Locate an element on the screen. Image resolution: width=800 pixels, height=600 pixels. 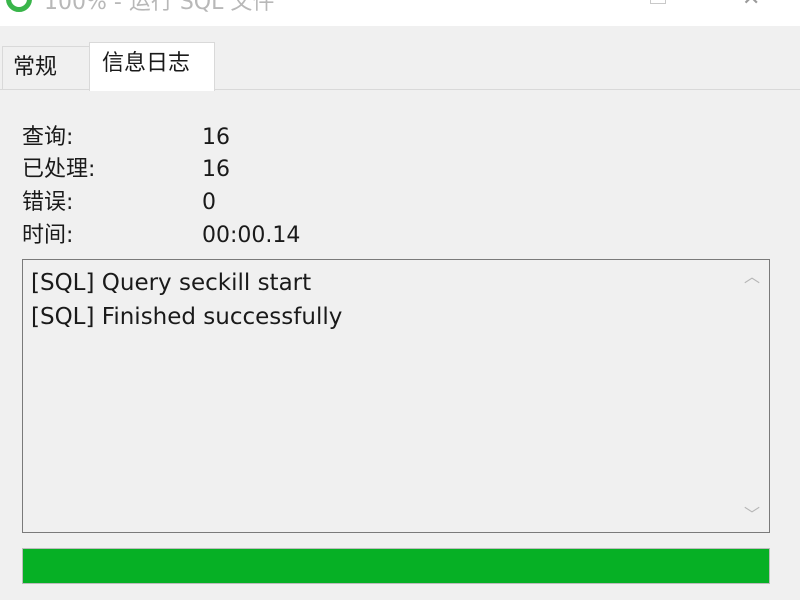
progress-fill is located at coordinates (396, 566).